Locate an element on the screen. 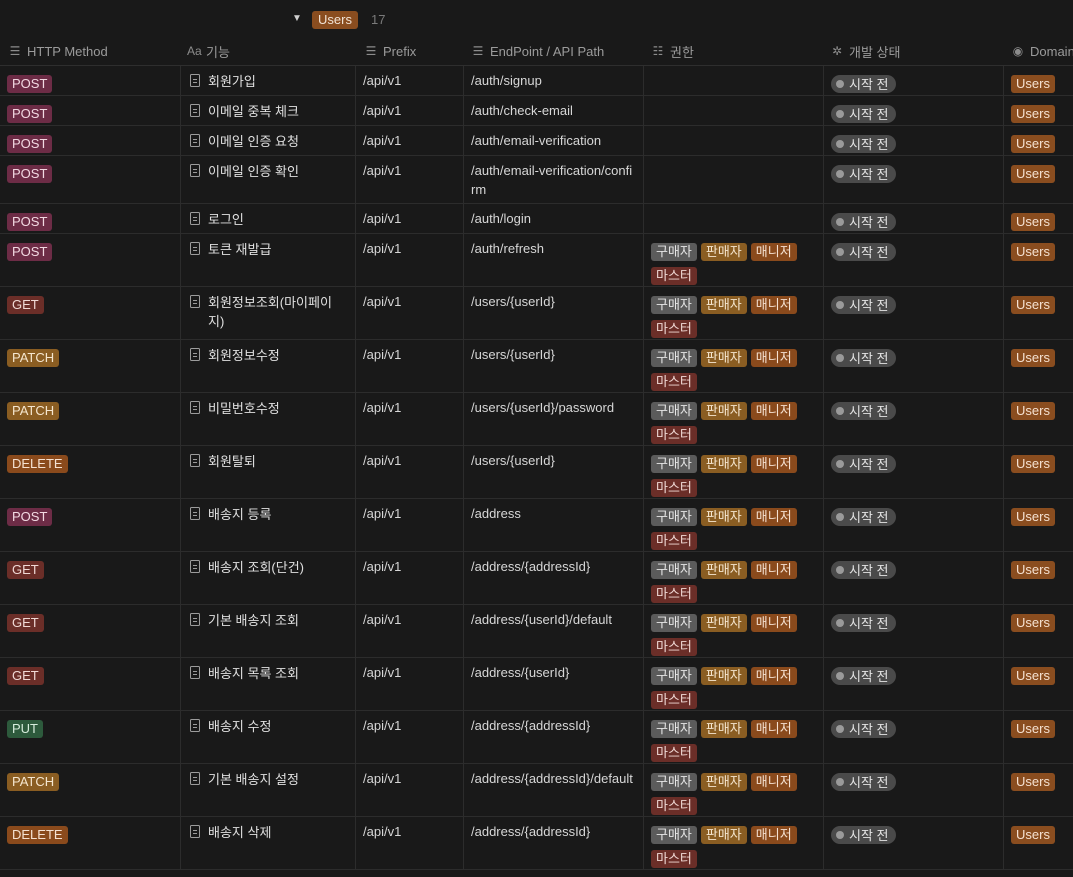 Image resolution: width=1073 pixels, height=877 pixels. method-cell: PATCH is located at coordinates (90, 366).